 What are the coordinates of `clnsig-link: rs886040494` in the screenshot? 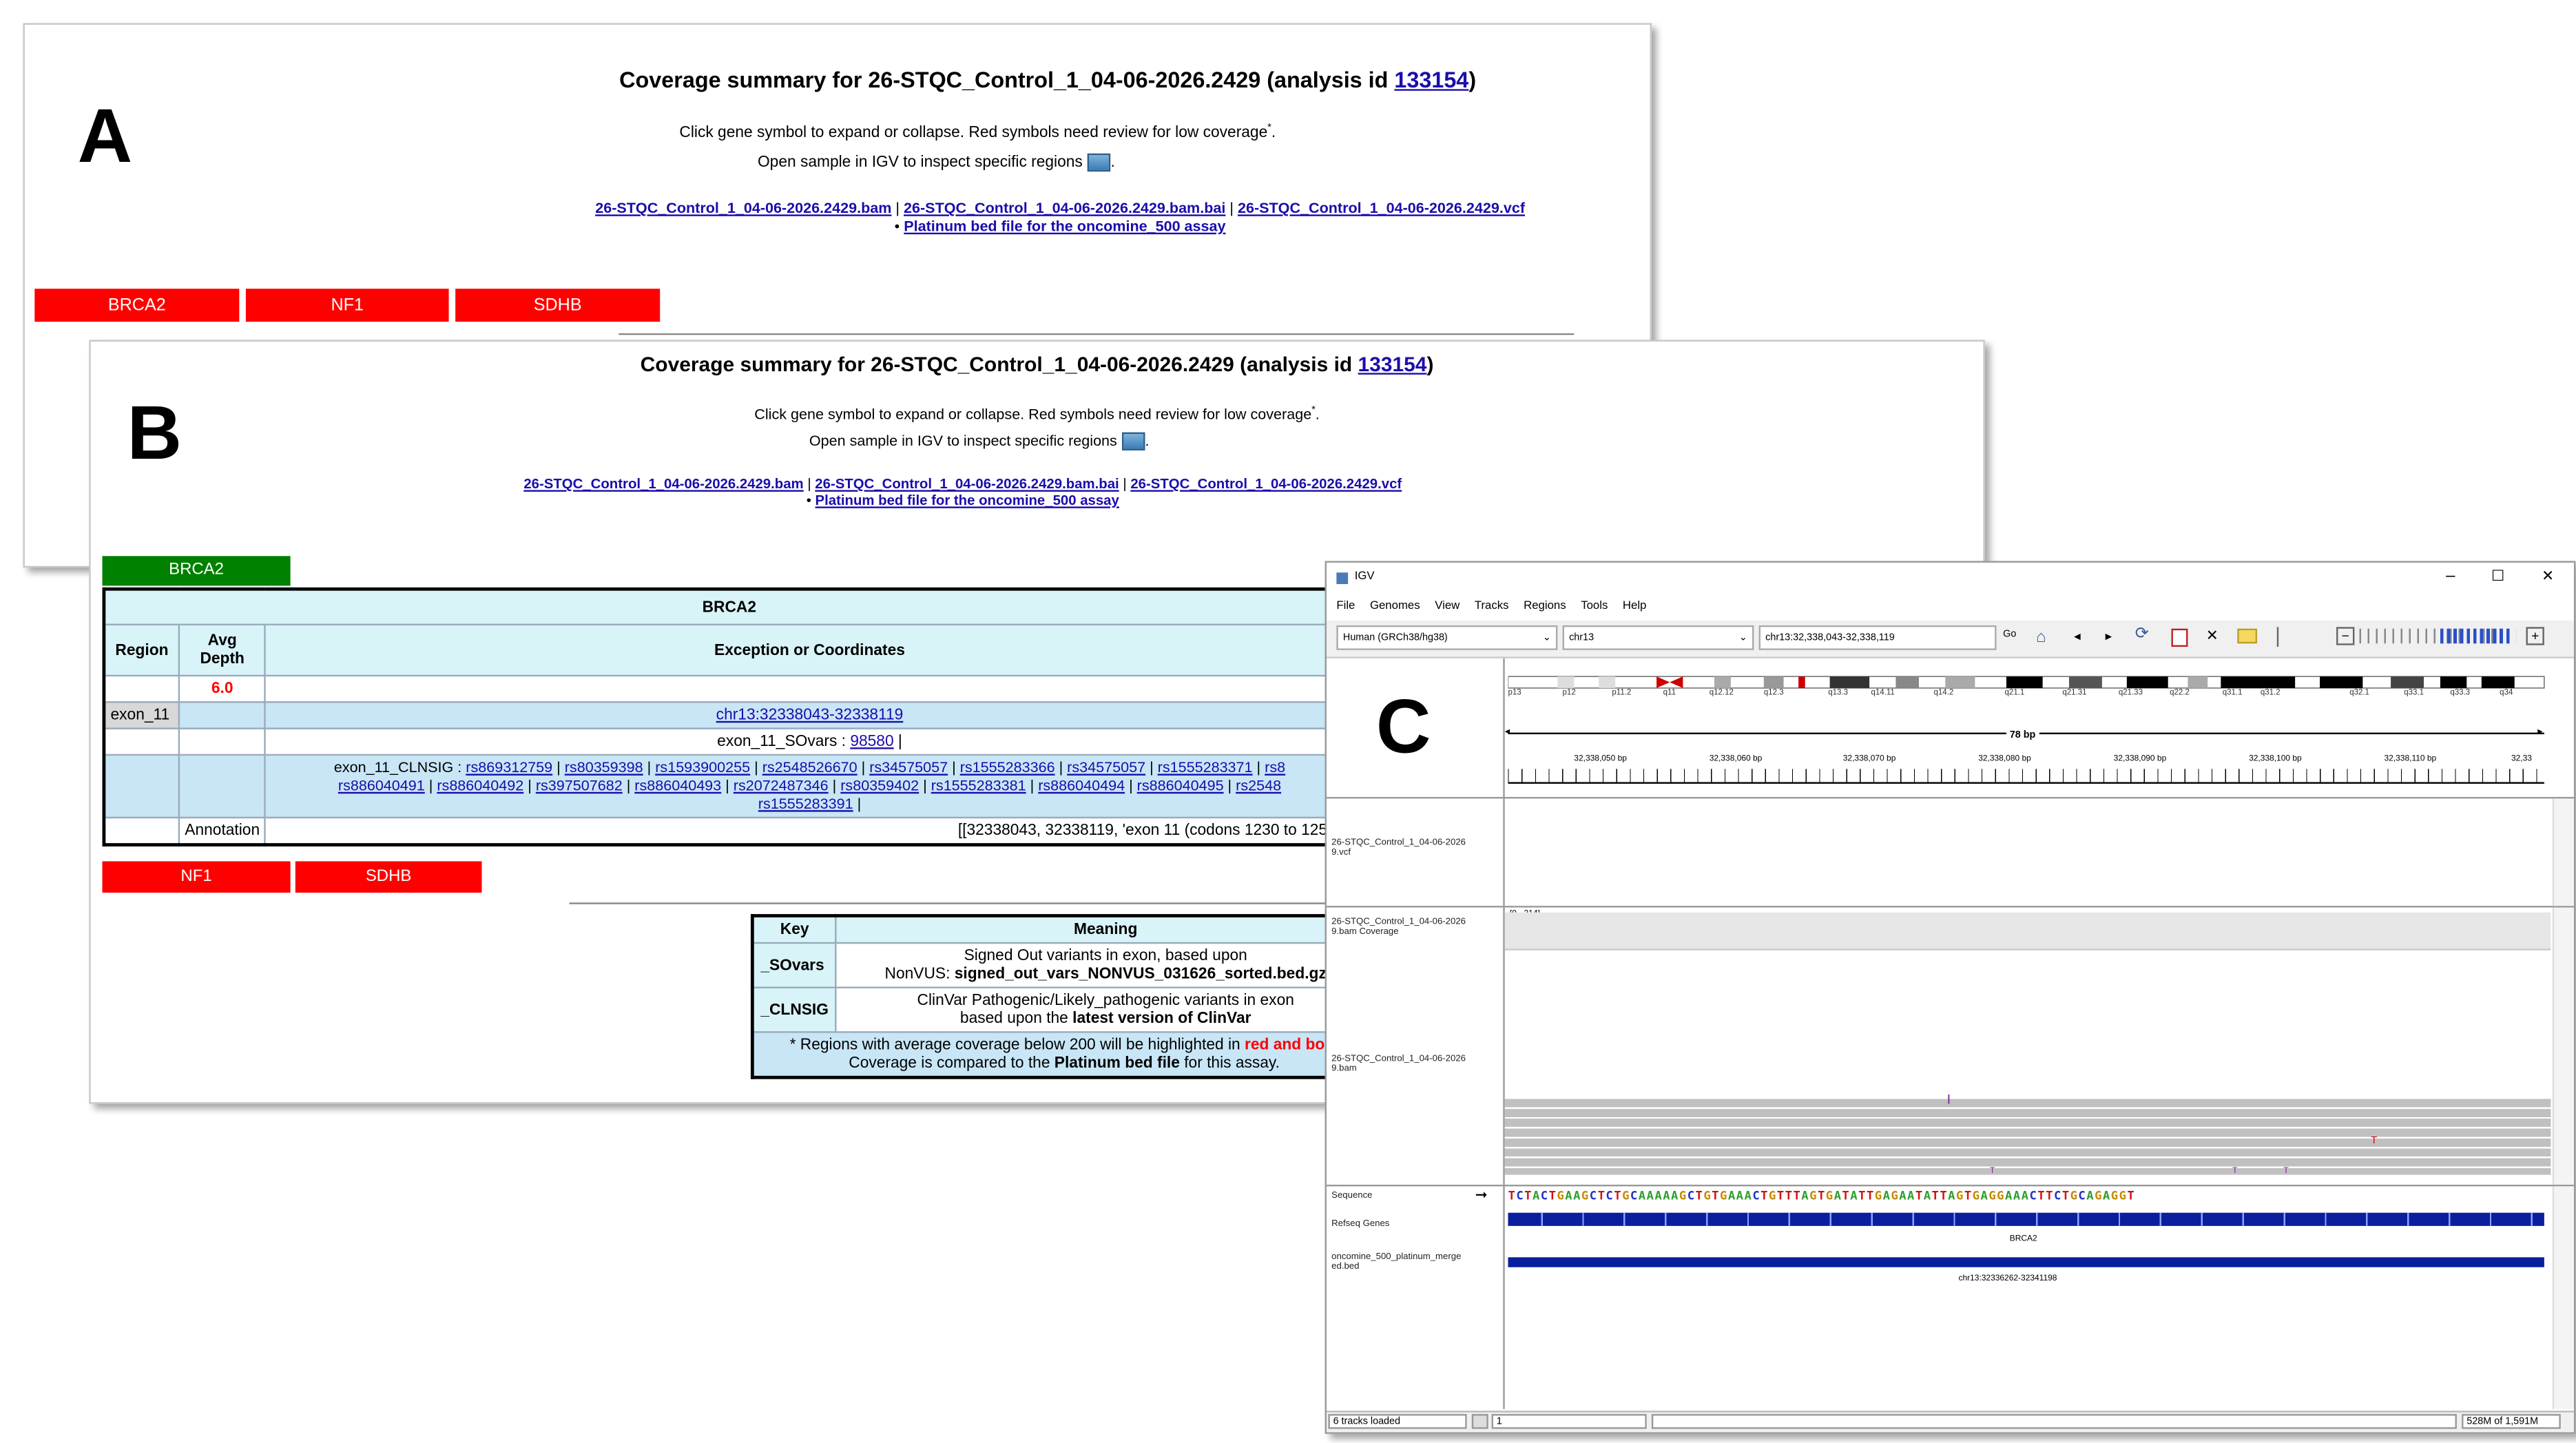 It's located at (1081, 785).